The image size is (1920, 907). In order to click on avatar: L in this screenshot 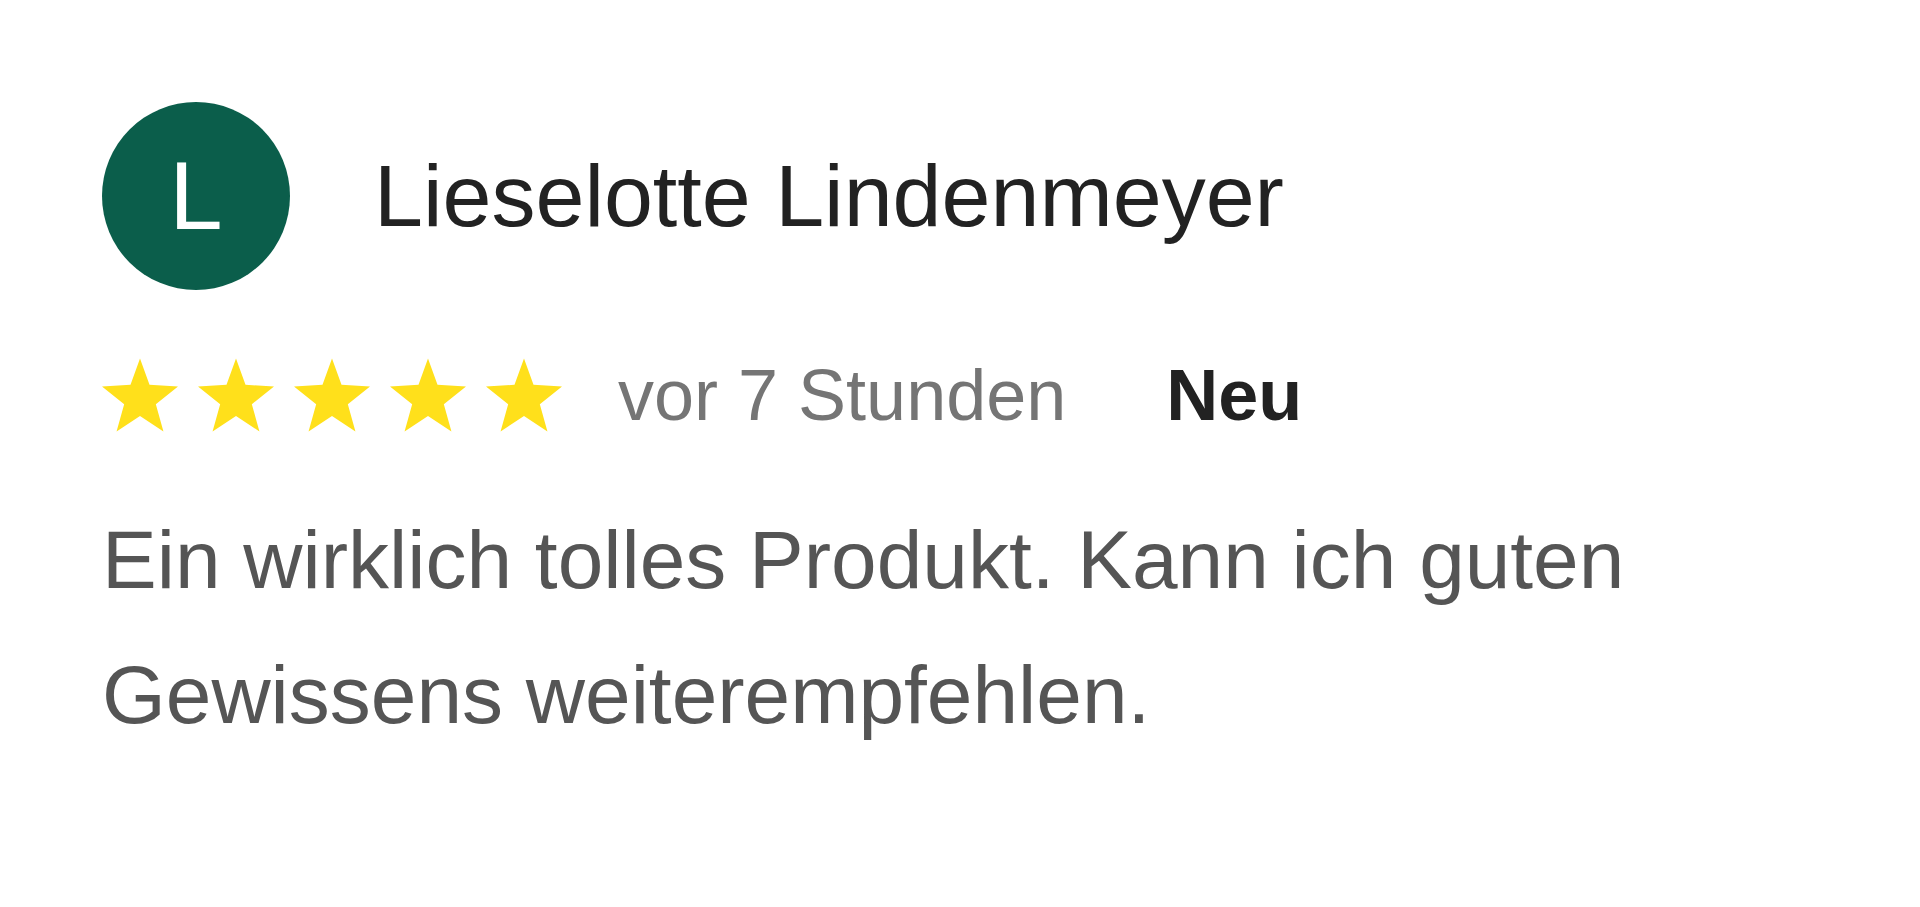, I will do `click(196, 196)`.